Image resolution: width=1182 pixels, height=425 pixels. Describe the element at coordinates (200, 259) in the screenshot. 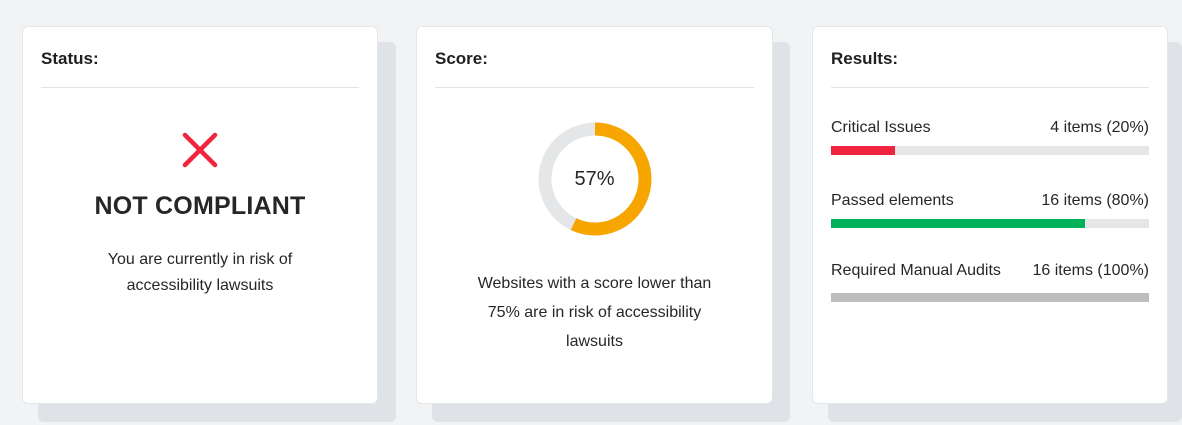

I see `status-message-line: You are currently in risk of` at that location.